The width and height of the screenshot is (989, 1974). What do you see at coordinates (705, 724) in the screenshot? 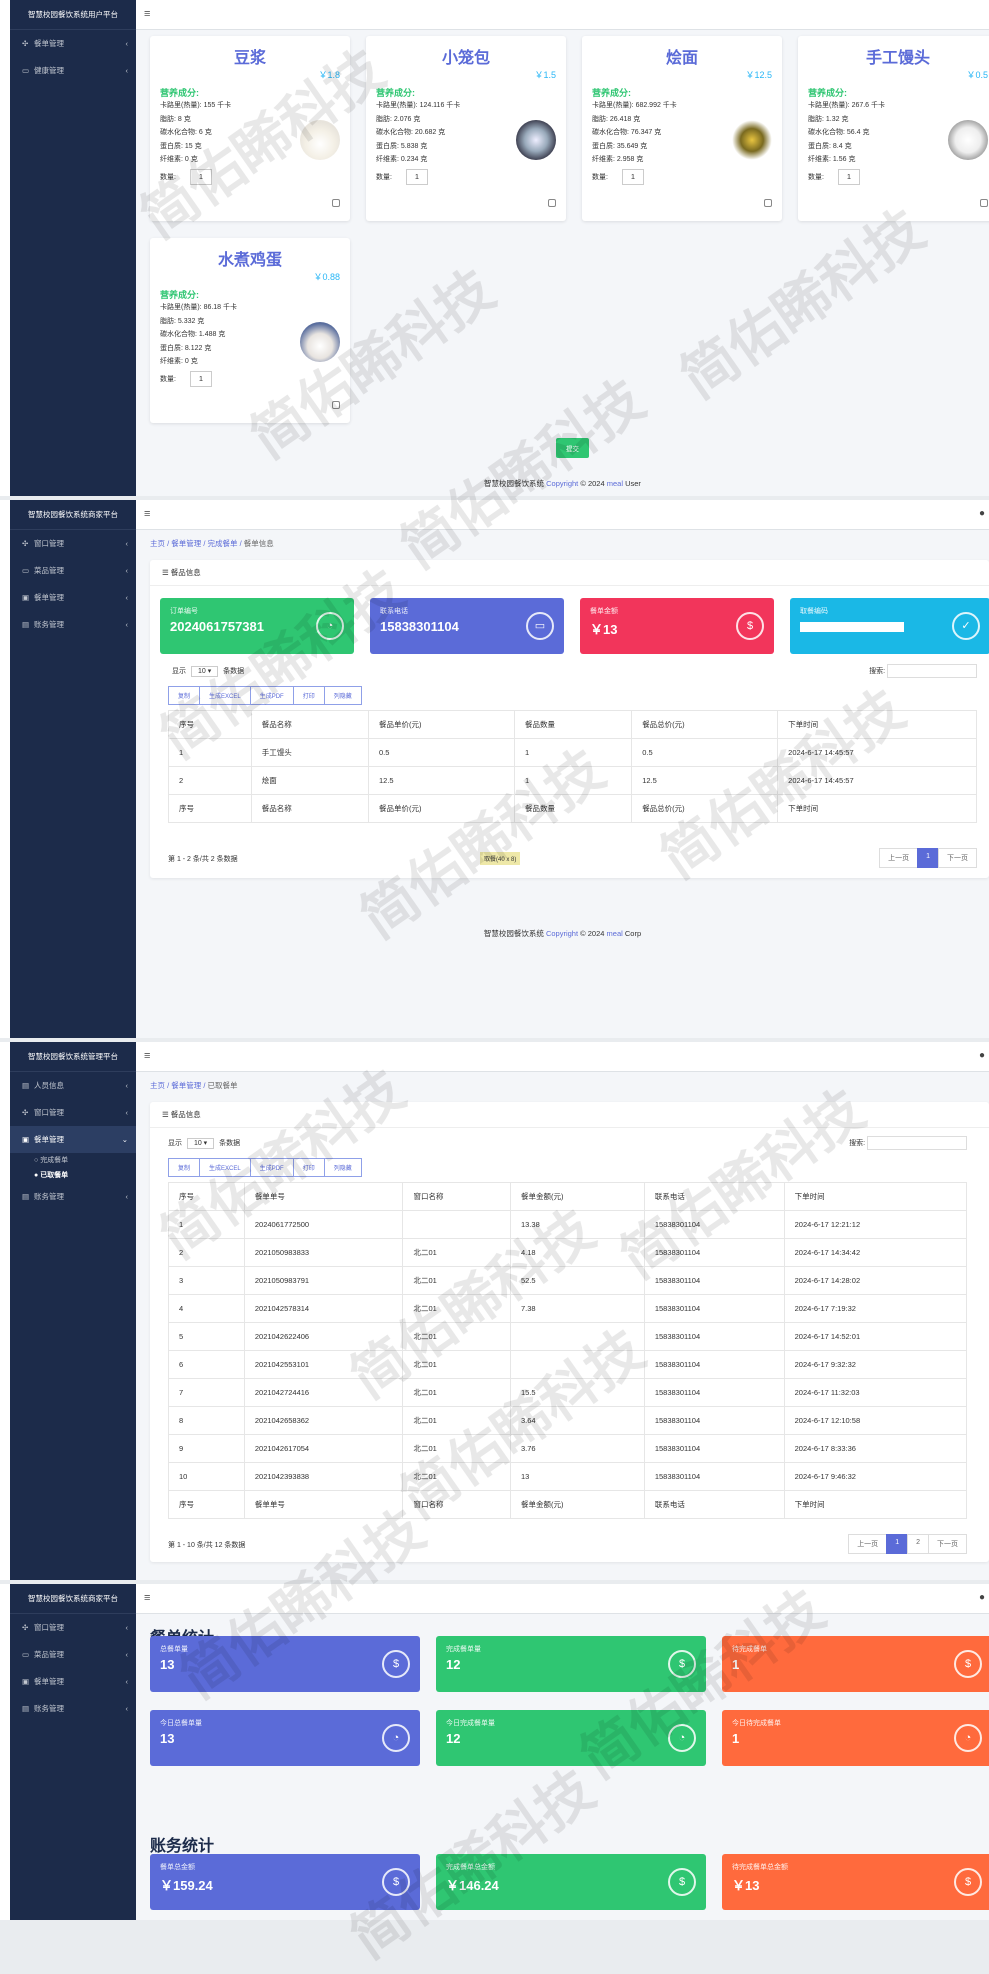
I see `column-header: 餐品总价(元)` at bounding box center [705, 724].